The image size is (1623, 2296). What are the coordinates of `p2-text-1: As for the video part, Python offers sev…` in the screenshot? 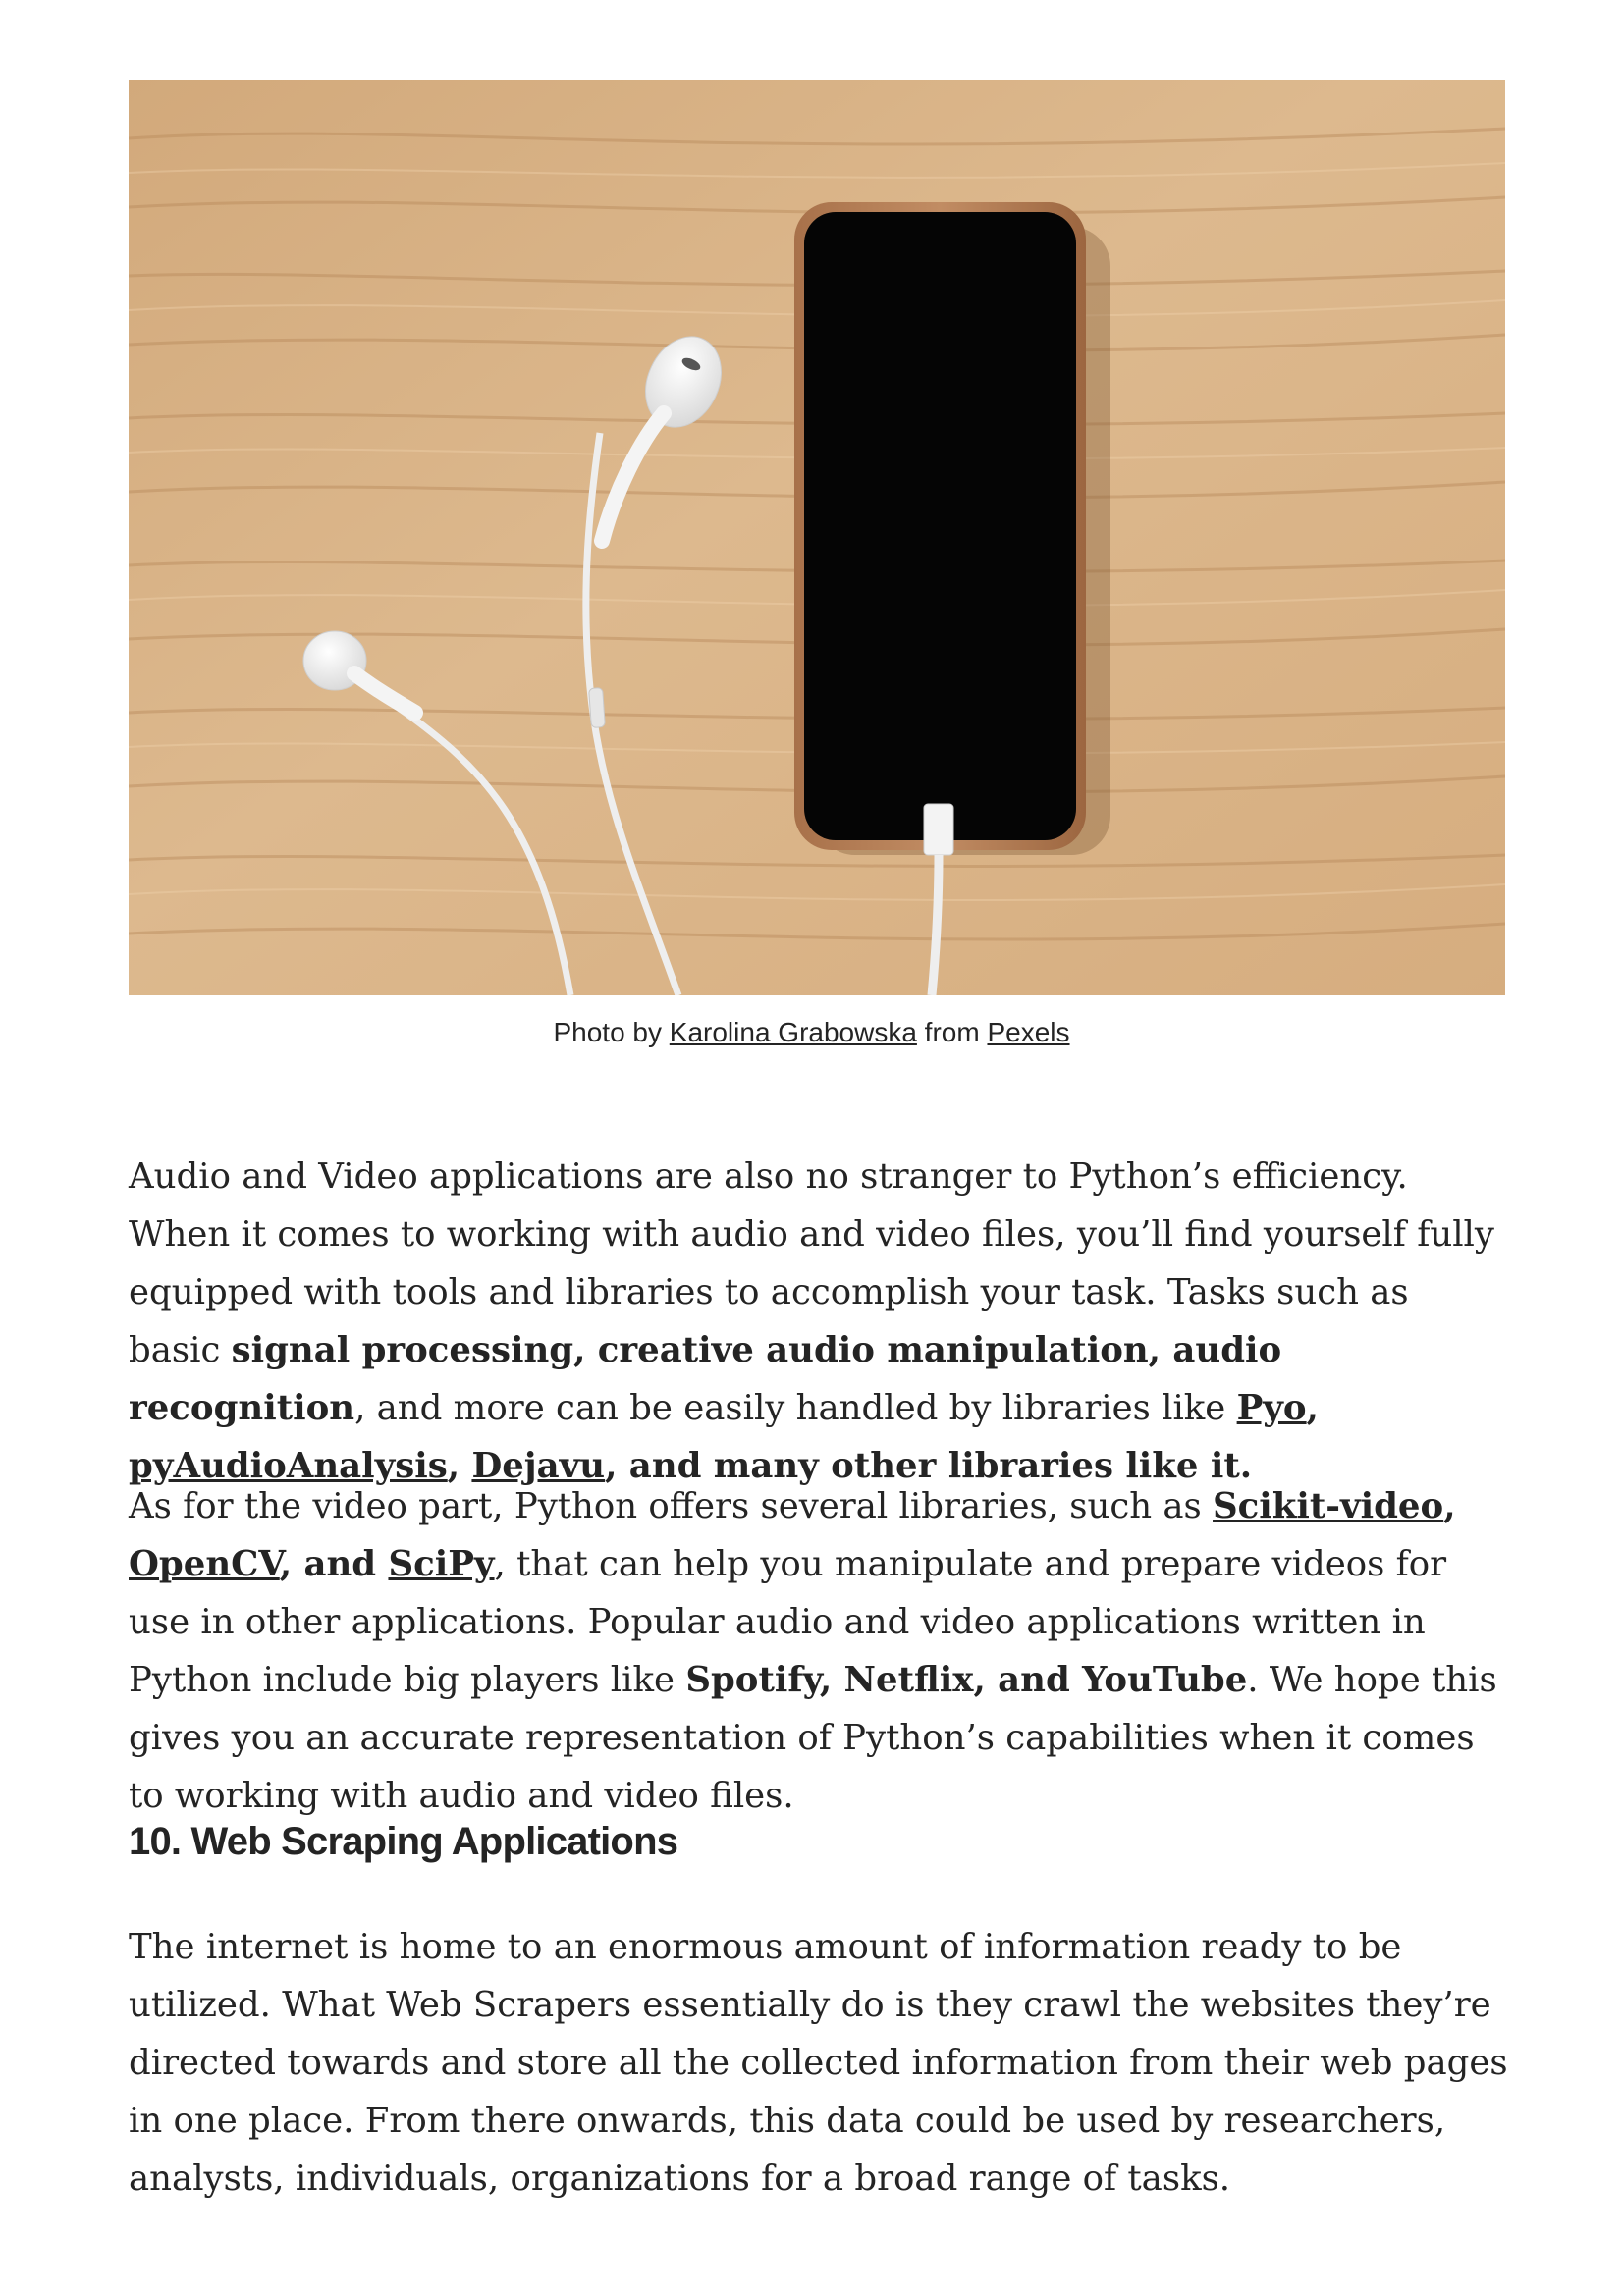 It's located at (671, 1505).